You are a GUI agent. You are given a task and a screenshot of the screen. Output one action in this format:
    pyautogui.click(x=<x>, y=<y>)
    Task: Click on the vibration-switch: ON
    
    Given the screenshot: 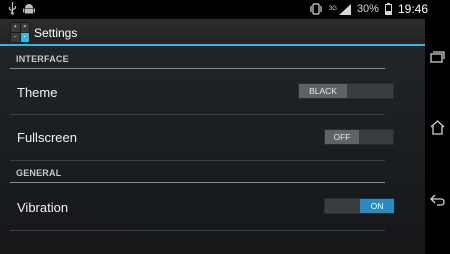 What is the action you would take?
    pyautogui.click(x=359, y=206)
    